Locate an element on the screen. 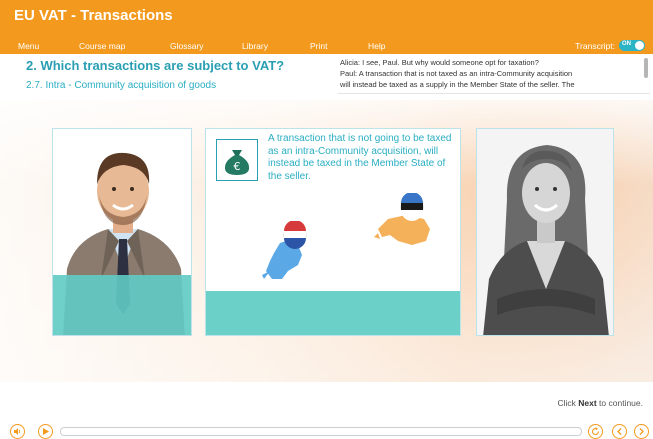 Image resolution: width=653 pixels, height=439 pixels. menu-item-glossary: Glossary is located at coordinates (187, 46).